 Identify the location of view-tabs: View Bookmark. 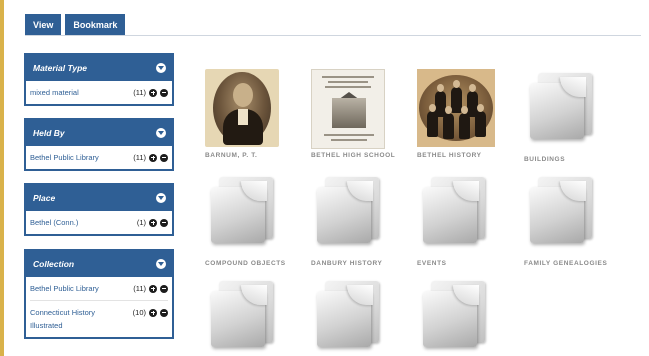
(75, 24).